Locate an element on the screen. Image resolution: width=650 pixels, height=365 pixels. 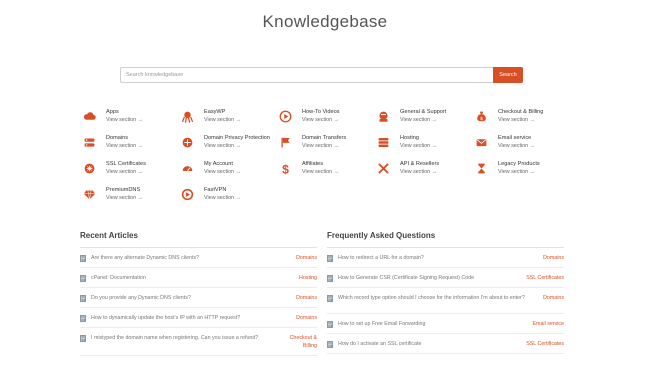
category-name: Domains is located at coordinates (117, 138).